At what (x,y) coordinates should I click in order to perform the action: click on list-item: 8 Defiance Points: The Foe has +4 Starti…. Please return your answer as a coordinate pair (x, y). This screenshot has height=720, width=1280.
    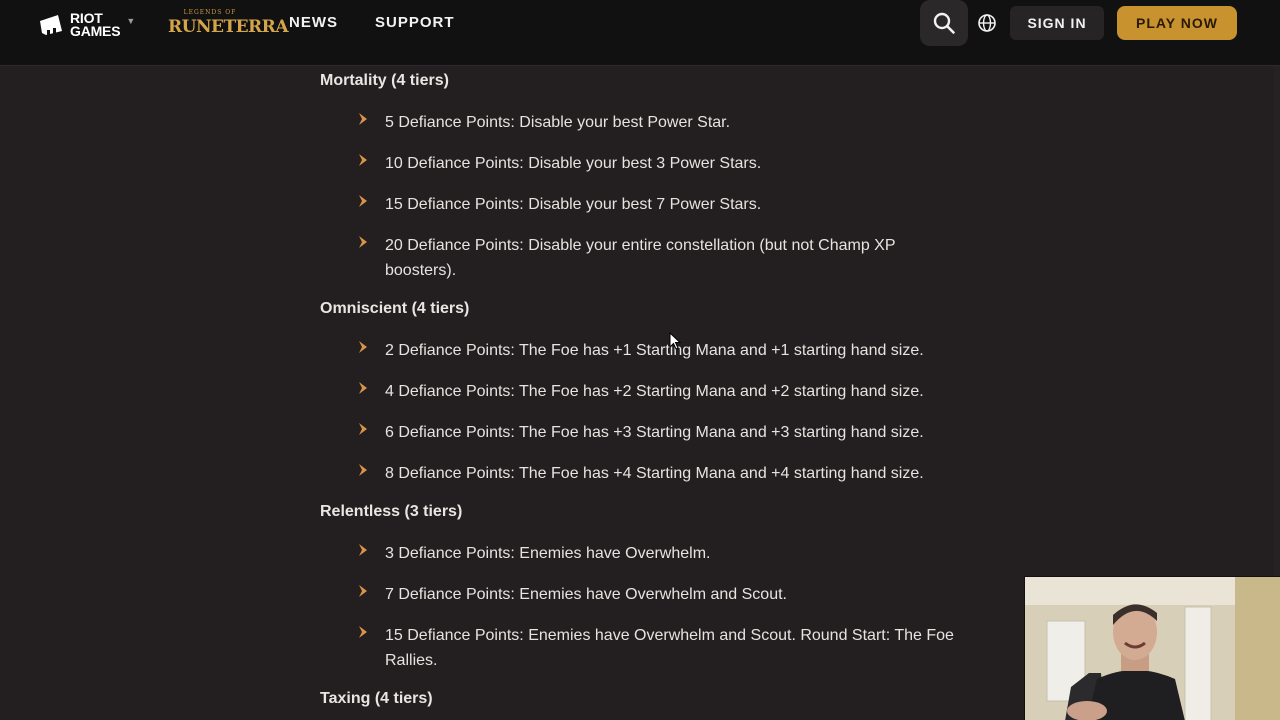
    Looking at the image, I should click on (657, 474).